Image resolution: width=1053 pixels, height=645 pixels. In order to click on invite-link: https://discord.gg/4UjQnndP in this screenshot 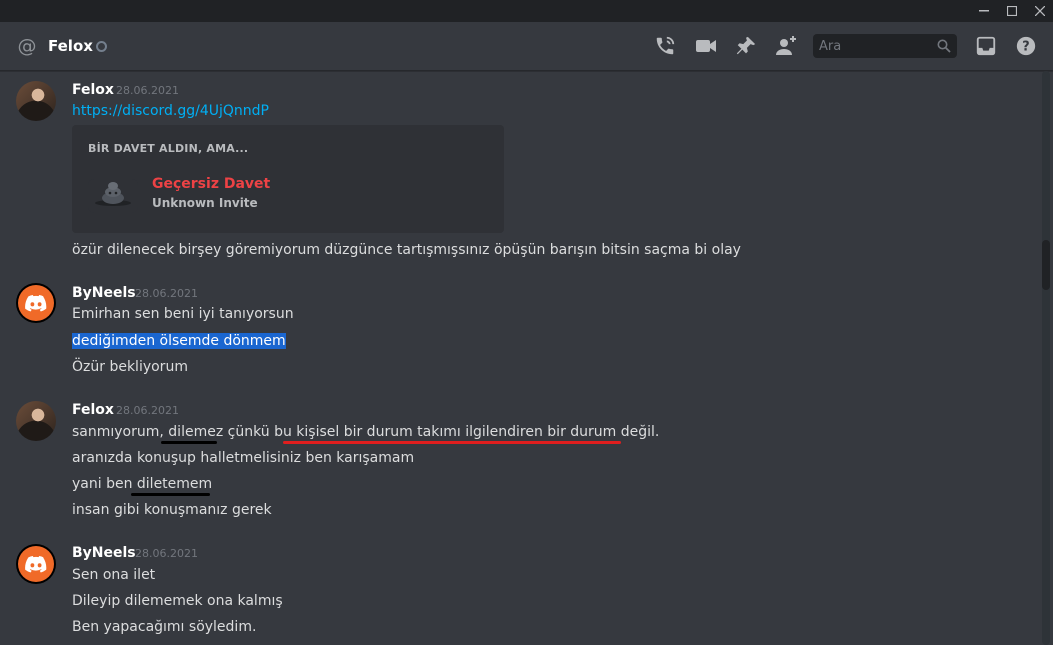, I will do `click(170, 111)`.